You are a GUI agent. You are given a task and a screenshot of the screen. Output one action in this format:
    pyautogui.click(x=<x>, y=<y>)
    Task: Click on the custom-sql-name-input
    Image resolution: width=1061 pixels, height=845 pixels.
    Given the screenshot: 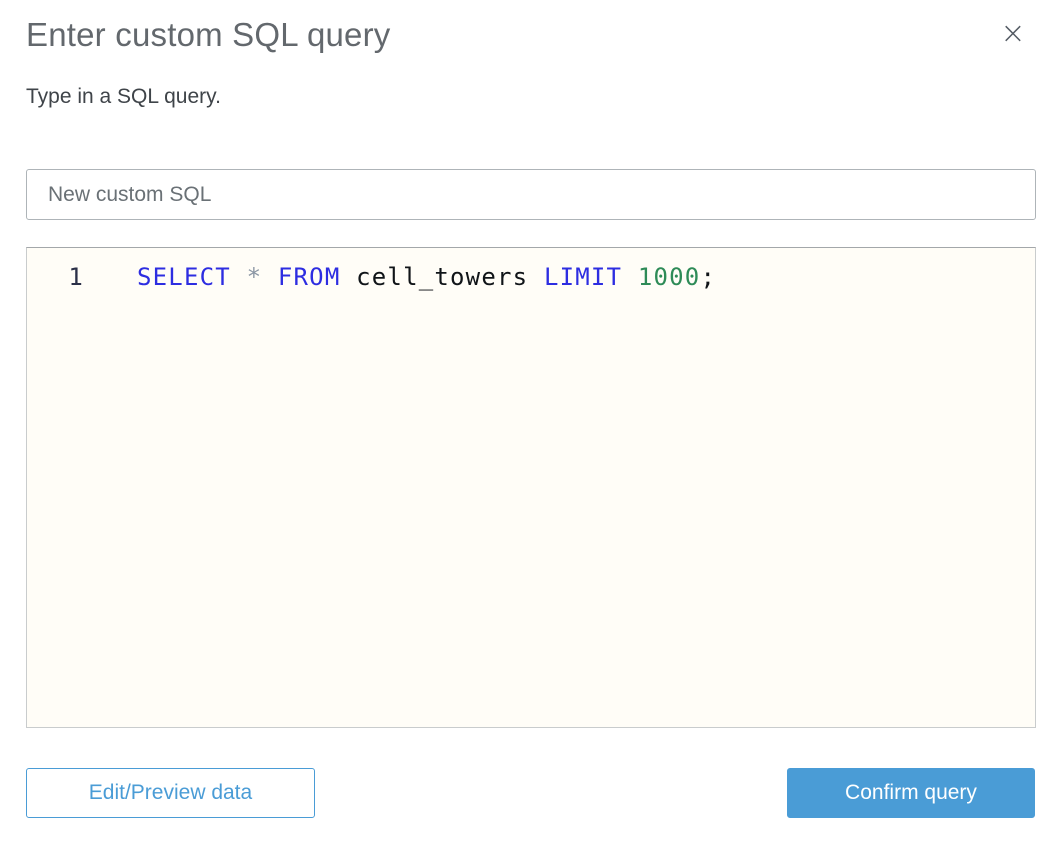 What is the action you would take?
    pyautogui.click(x=531, y=194)
    